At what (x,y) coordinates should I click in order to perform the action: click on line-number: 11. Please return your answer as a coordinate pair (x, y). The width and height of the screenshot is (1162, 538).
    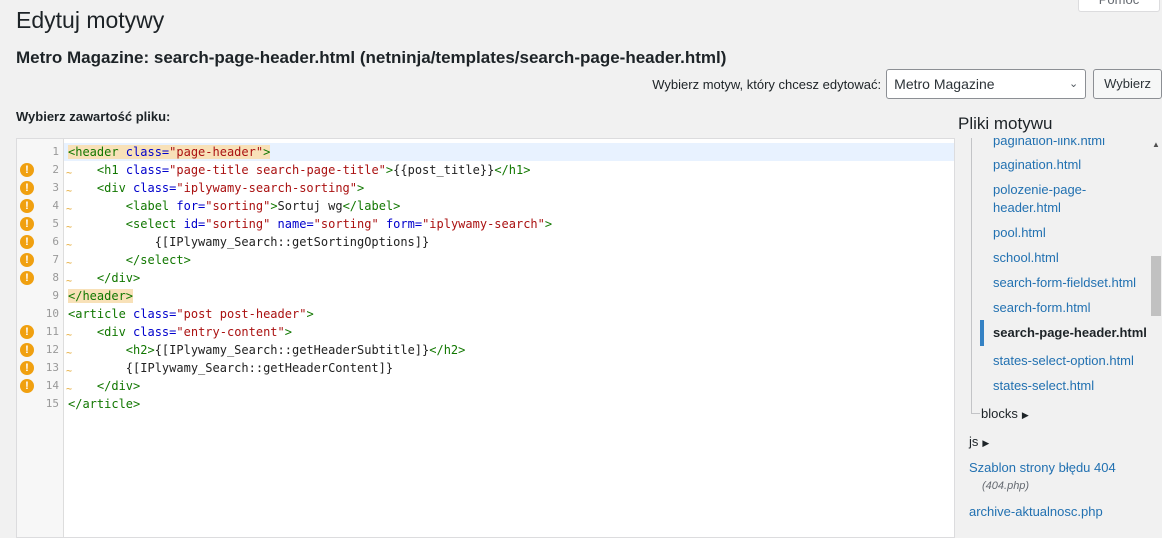
    Looking at the image, I should click on (52, 331).